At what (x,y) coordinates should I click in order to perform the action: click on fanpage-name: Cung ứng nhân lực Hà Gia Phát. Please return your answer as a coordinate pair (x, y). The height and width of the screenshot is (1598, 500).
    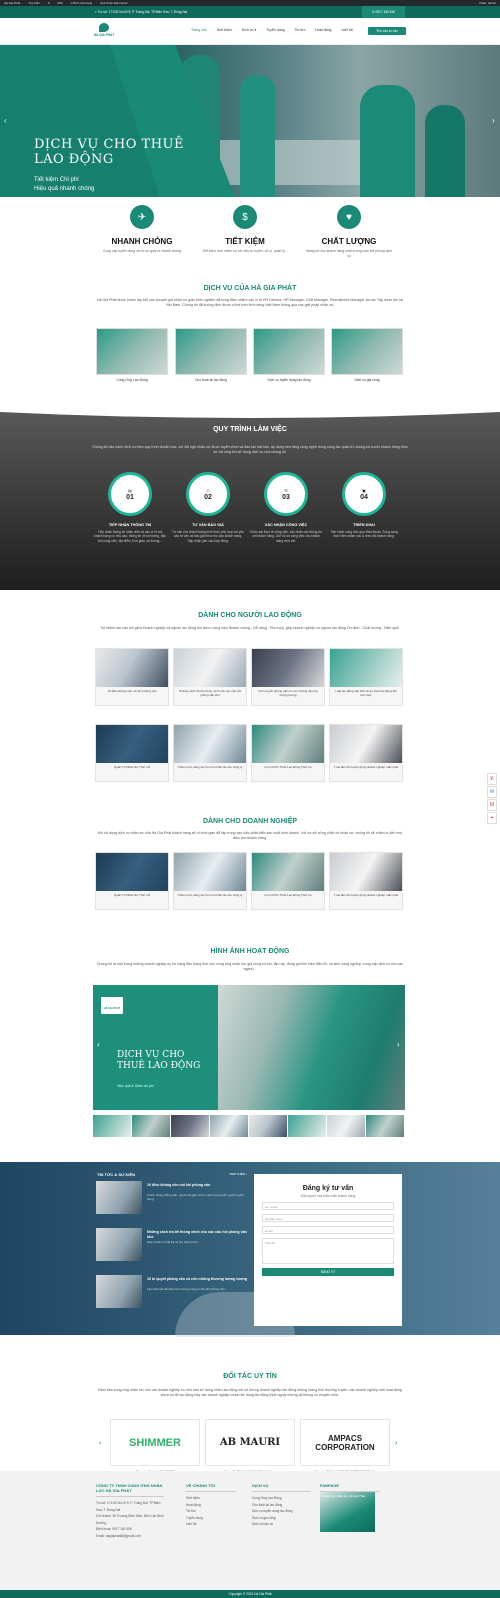
    Looking at the image, I should click on (344, 1496).